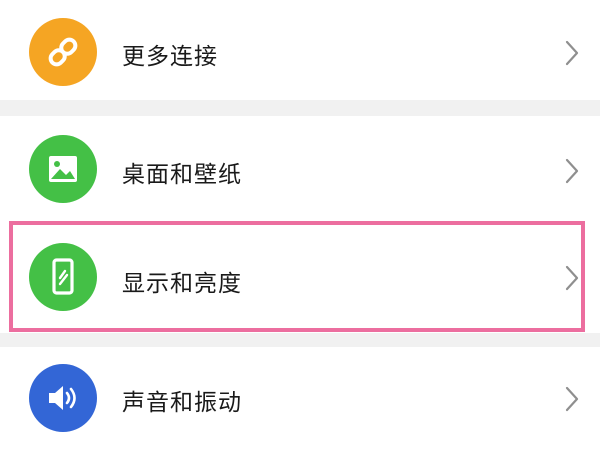 This screenshot has height=450, width=600. What do you see at coordinates (182, 403) in the screenshot?
I see `settings-item-label: 声音和振动` at bounding box center [182, 403].